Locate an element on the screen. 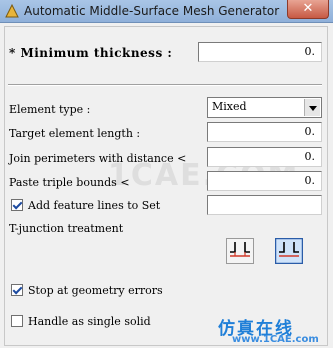 The image size is (333, 348). element-type-value: Mixed is located at coordinates (229, 106).